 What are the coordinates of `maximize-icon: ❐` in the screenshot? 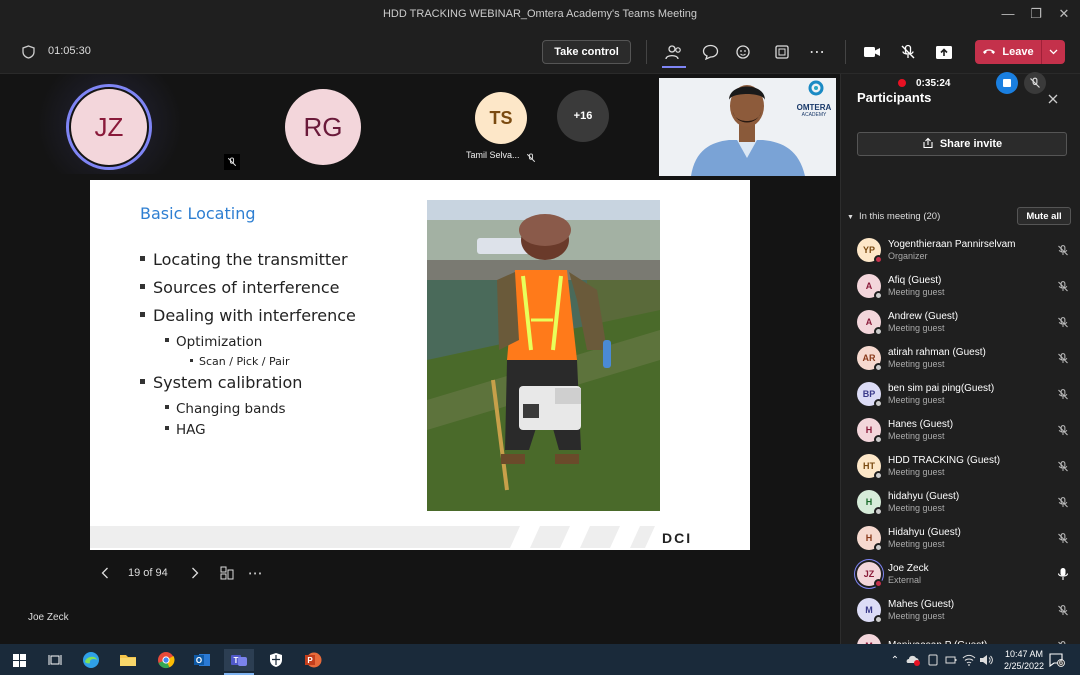 It's located at (1036, 14).